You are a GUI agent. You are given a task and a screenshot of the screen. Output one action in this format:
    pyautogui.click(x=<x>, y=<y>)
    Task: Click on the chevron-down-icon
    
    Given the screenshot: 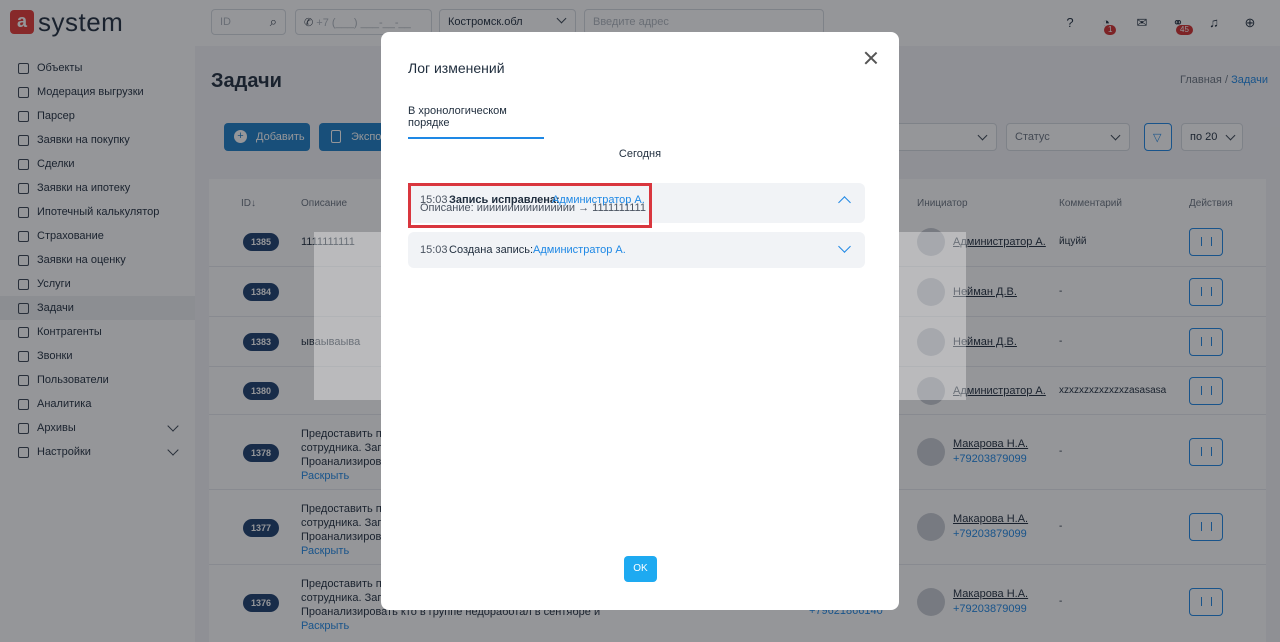 What is the action you would take?
    pyautogui.click(x=844, y=246)
    